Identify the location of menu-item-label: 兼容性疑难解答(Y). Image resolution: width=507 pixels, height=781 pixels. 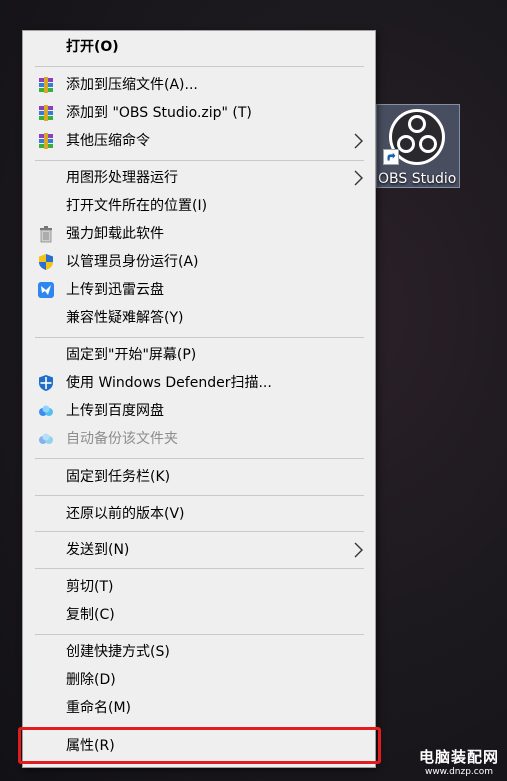
(125, 318).